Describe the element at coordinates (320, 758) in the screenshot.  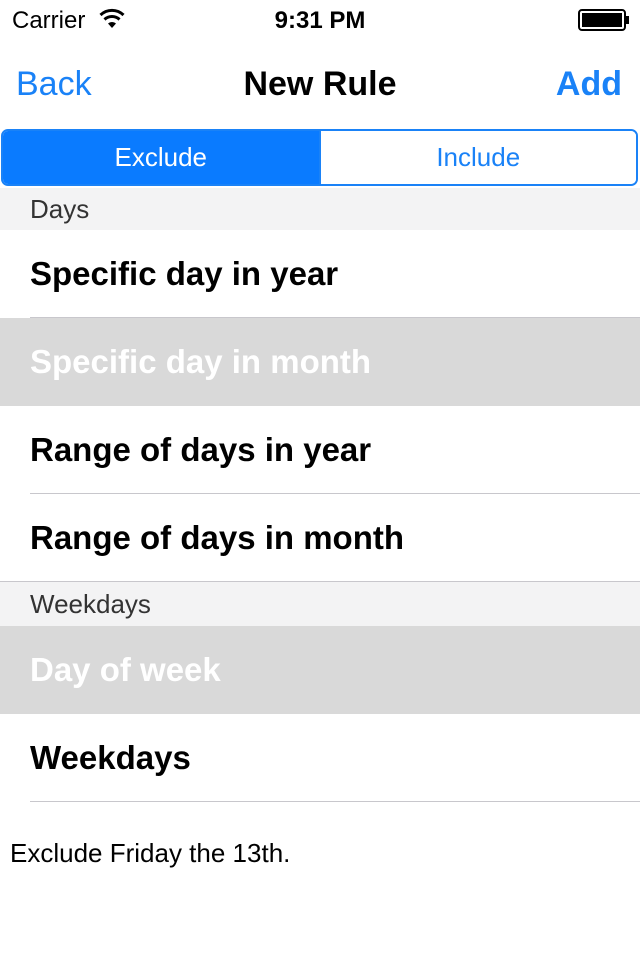
I see `row-weekdays: Weekdays` at that location.